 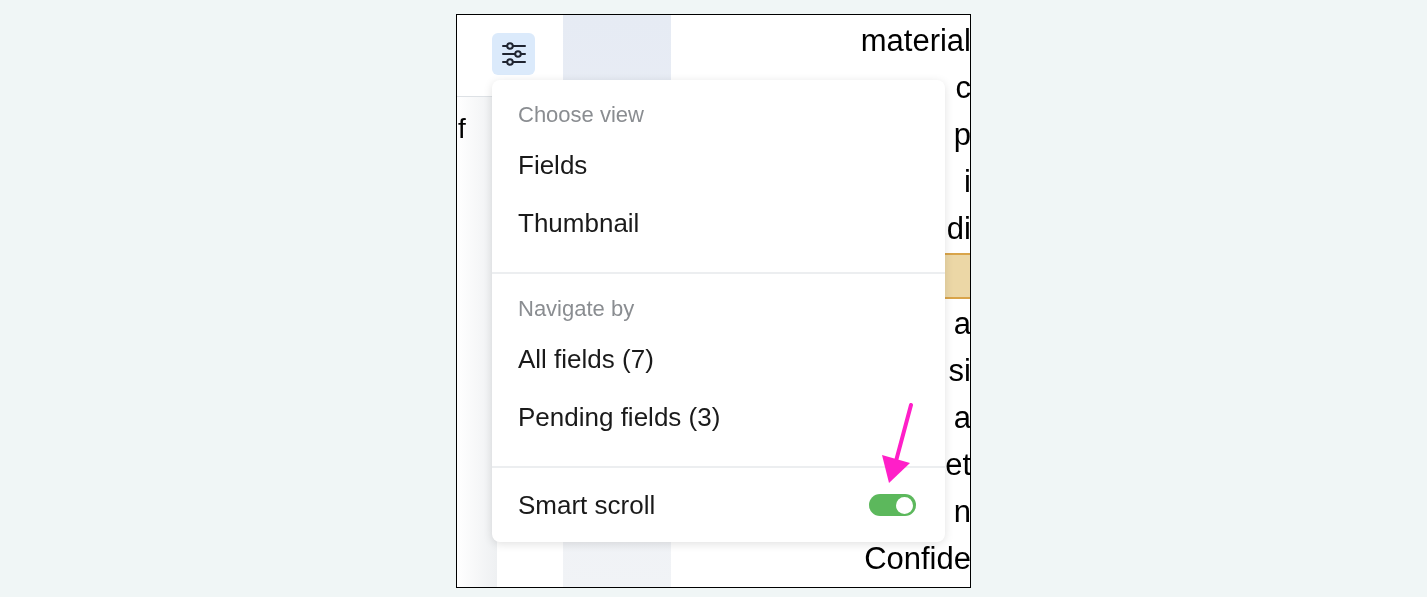 I want to click on document-text: et, so click(x=957, y=464).